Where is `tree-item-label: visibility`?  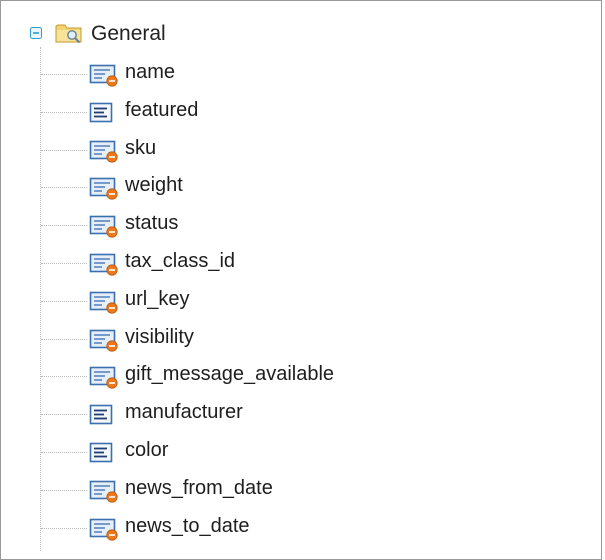 tree-item-label: visibility is located at coordinates (159, 337).